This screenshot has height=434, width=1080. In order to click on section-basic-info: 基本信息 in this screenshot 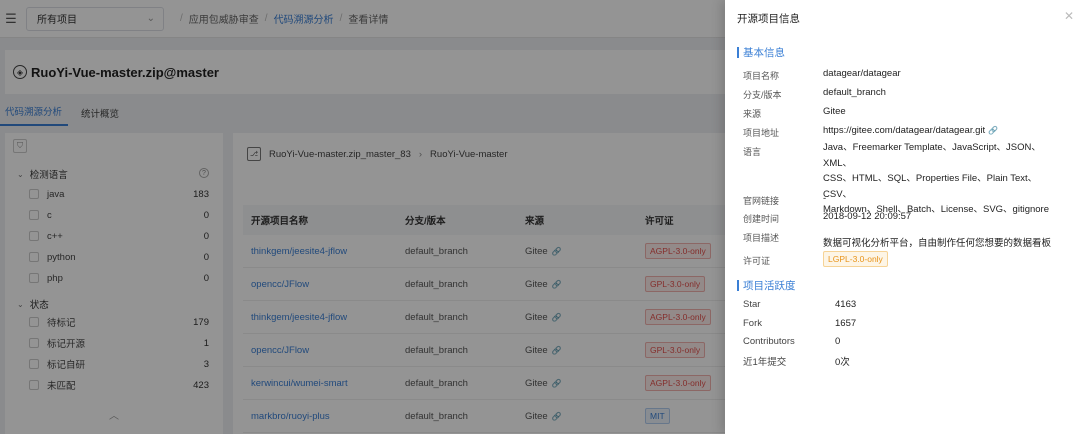, I will do `click(761, 52)`.